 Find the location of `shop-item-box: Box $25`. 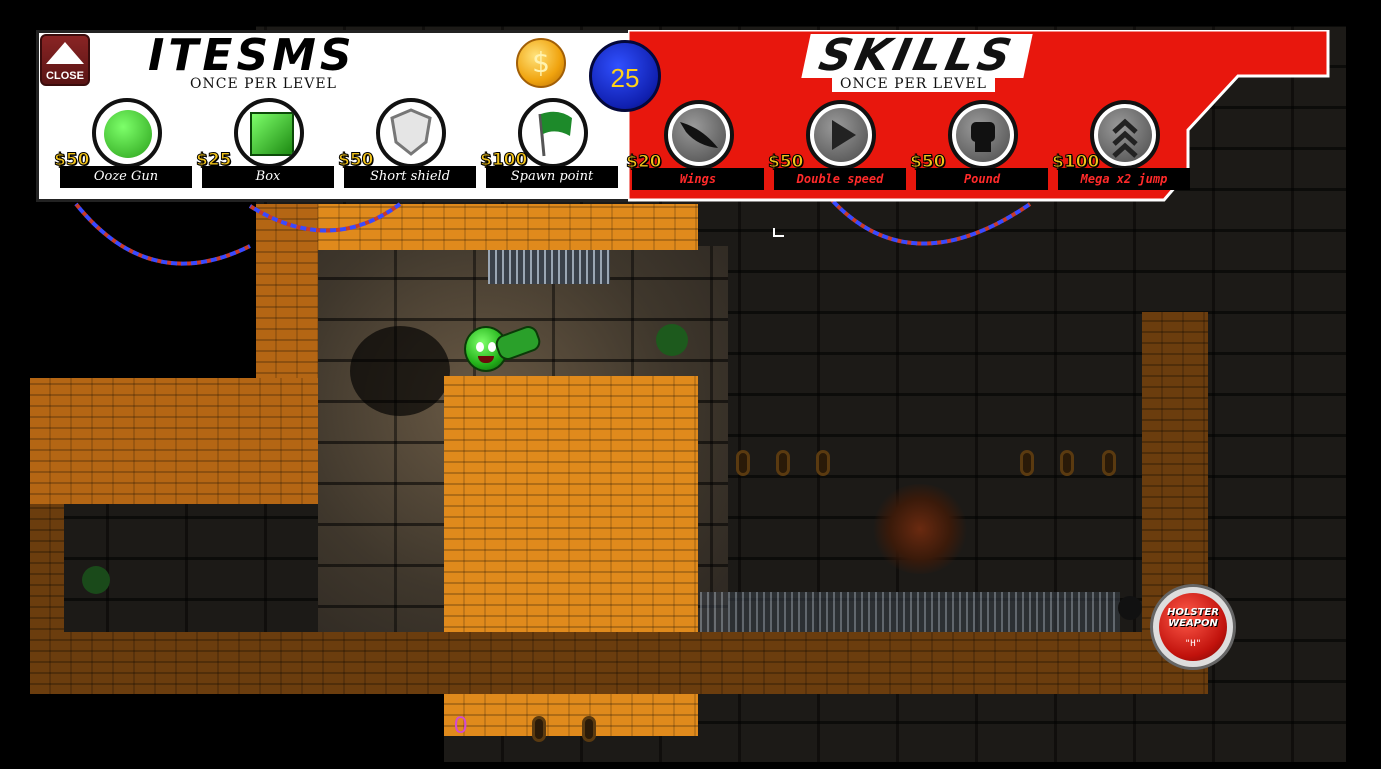

shop-item-box: Box $25 is located at coordinates (269, 153).